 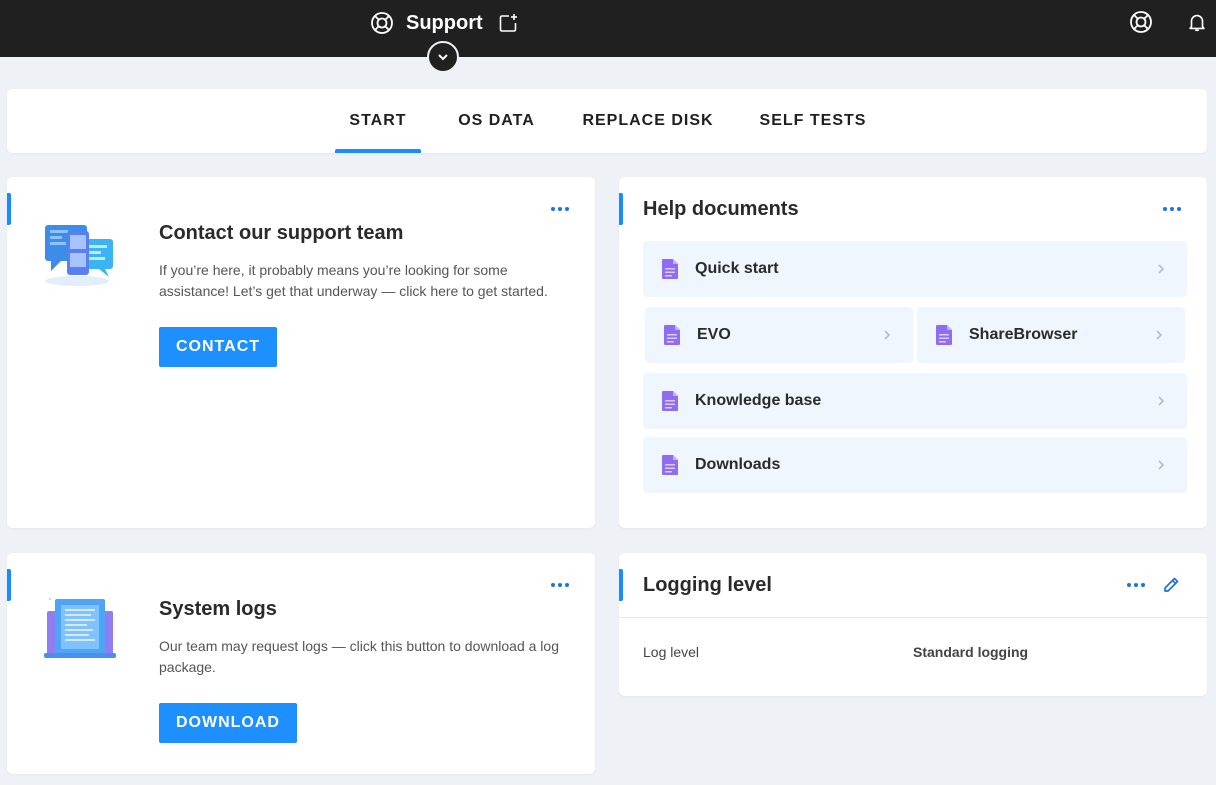 What do you see at coordinates (648, 121) in the screenshot?
I see `tab-replace-disk: REPLACE DISK` at bounding box center [648, 121].